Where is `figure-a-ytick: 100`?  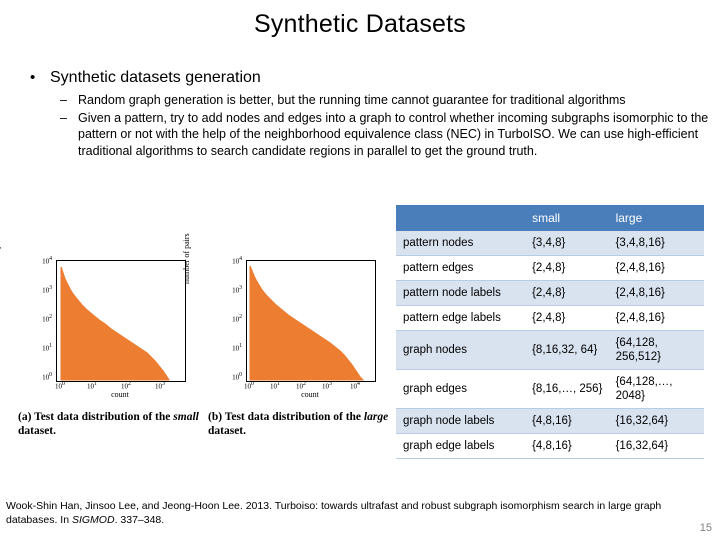 figure-a-ytick: 100 is located at coordinates (47, 377).